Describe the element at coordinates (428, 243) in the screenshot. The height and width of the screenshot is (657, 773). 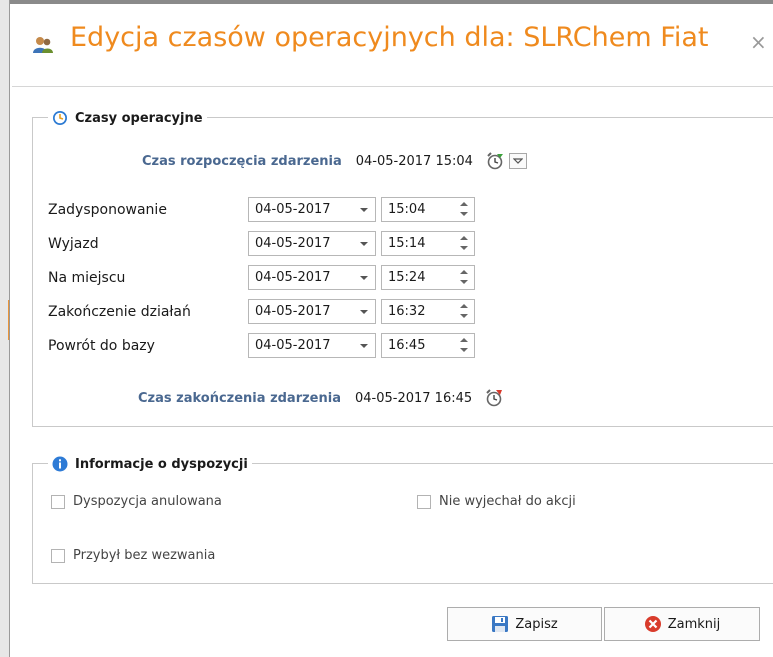
I see `time-spinner-departure: 15:14` at that location.